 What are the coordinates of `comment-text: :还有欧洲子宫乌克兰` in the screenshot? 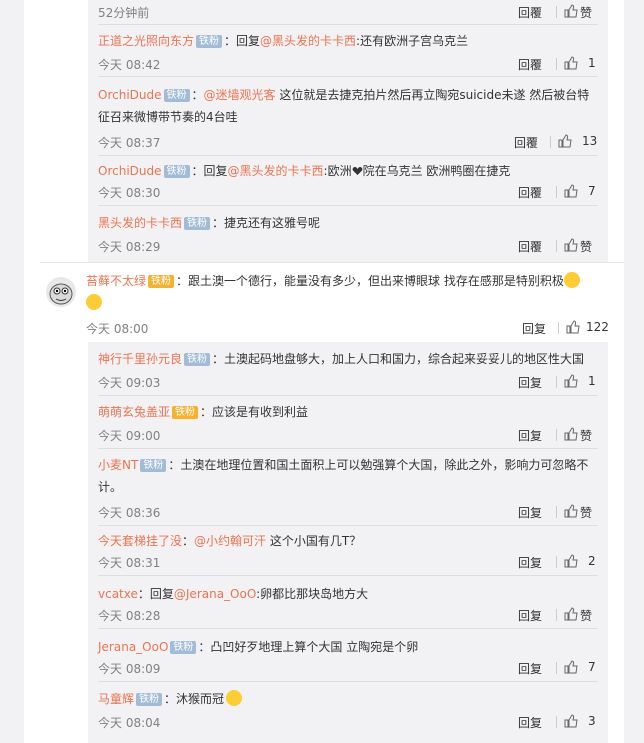 It's located at (412, 41).